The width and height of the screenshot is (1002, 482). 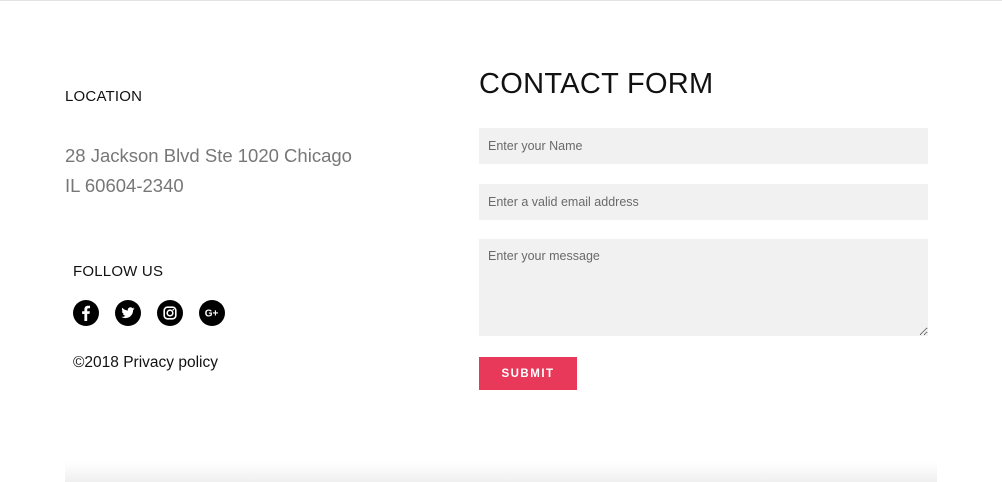 I want to click on submit-button: SUBMIT, so click(x=528, y=373).